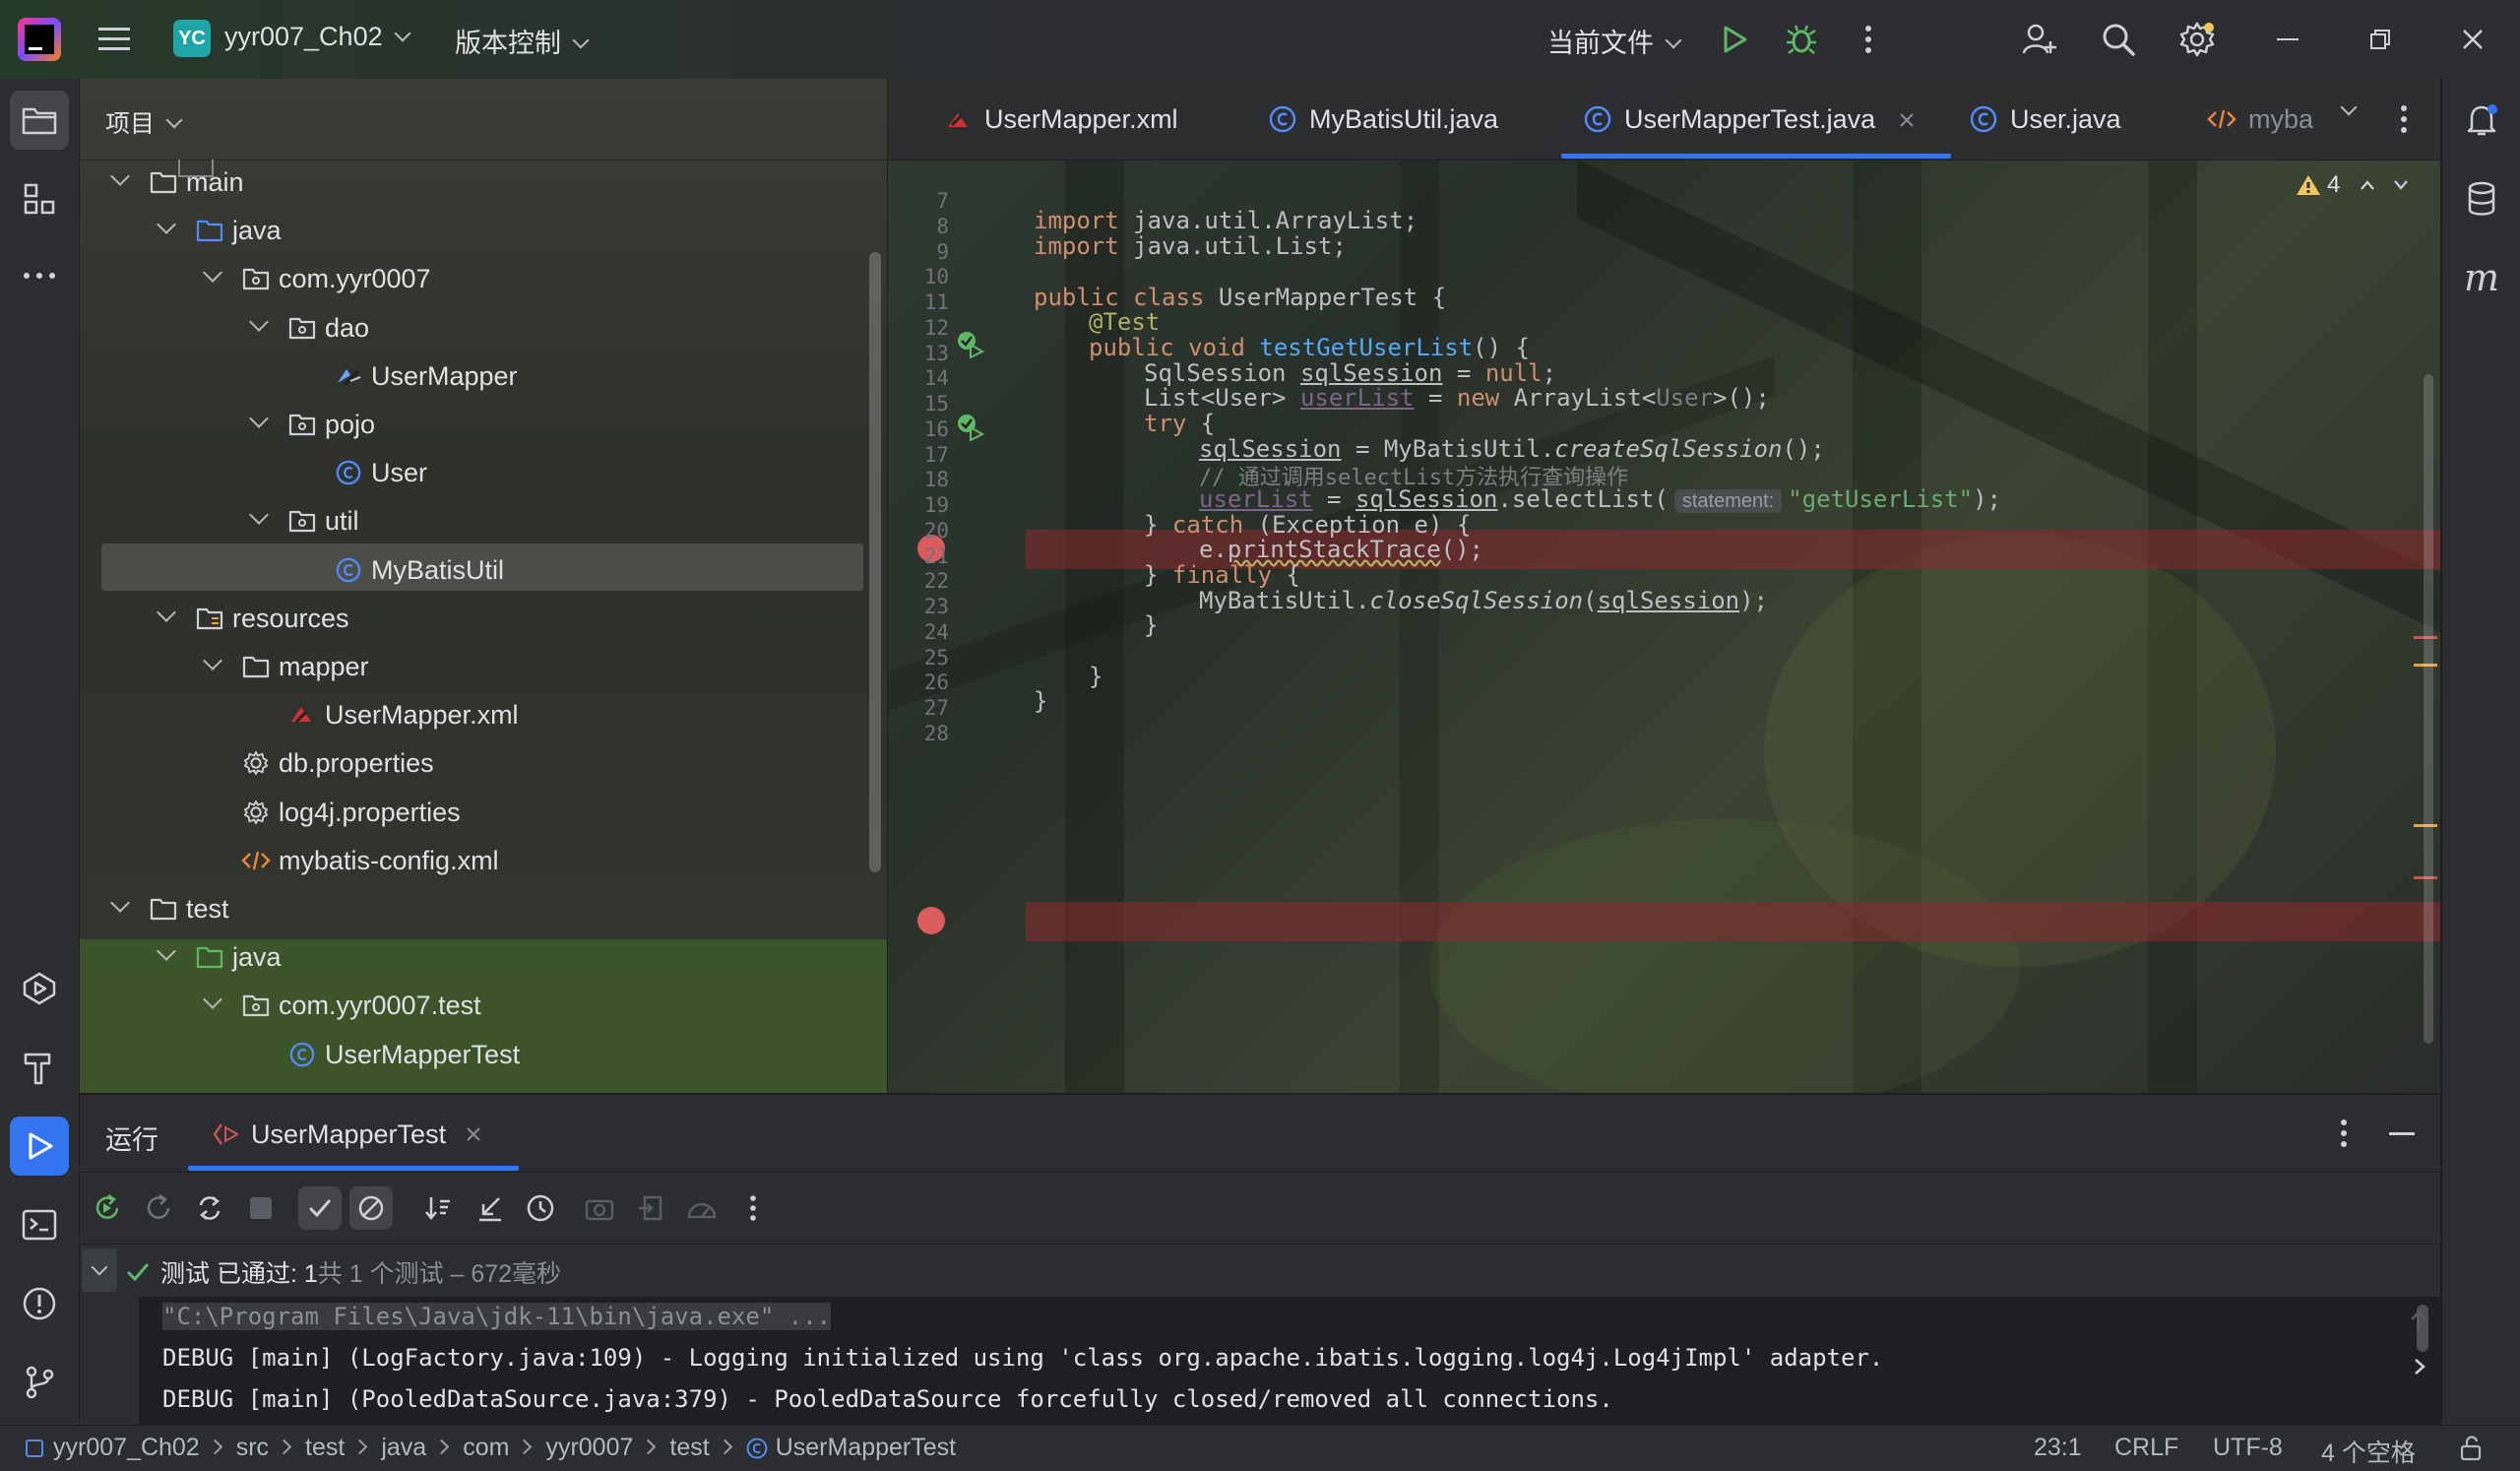  What do you see at coordinates (918, 455) in the screenshot?
I see `line-number: 17` at bounding box center [918, 455].